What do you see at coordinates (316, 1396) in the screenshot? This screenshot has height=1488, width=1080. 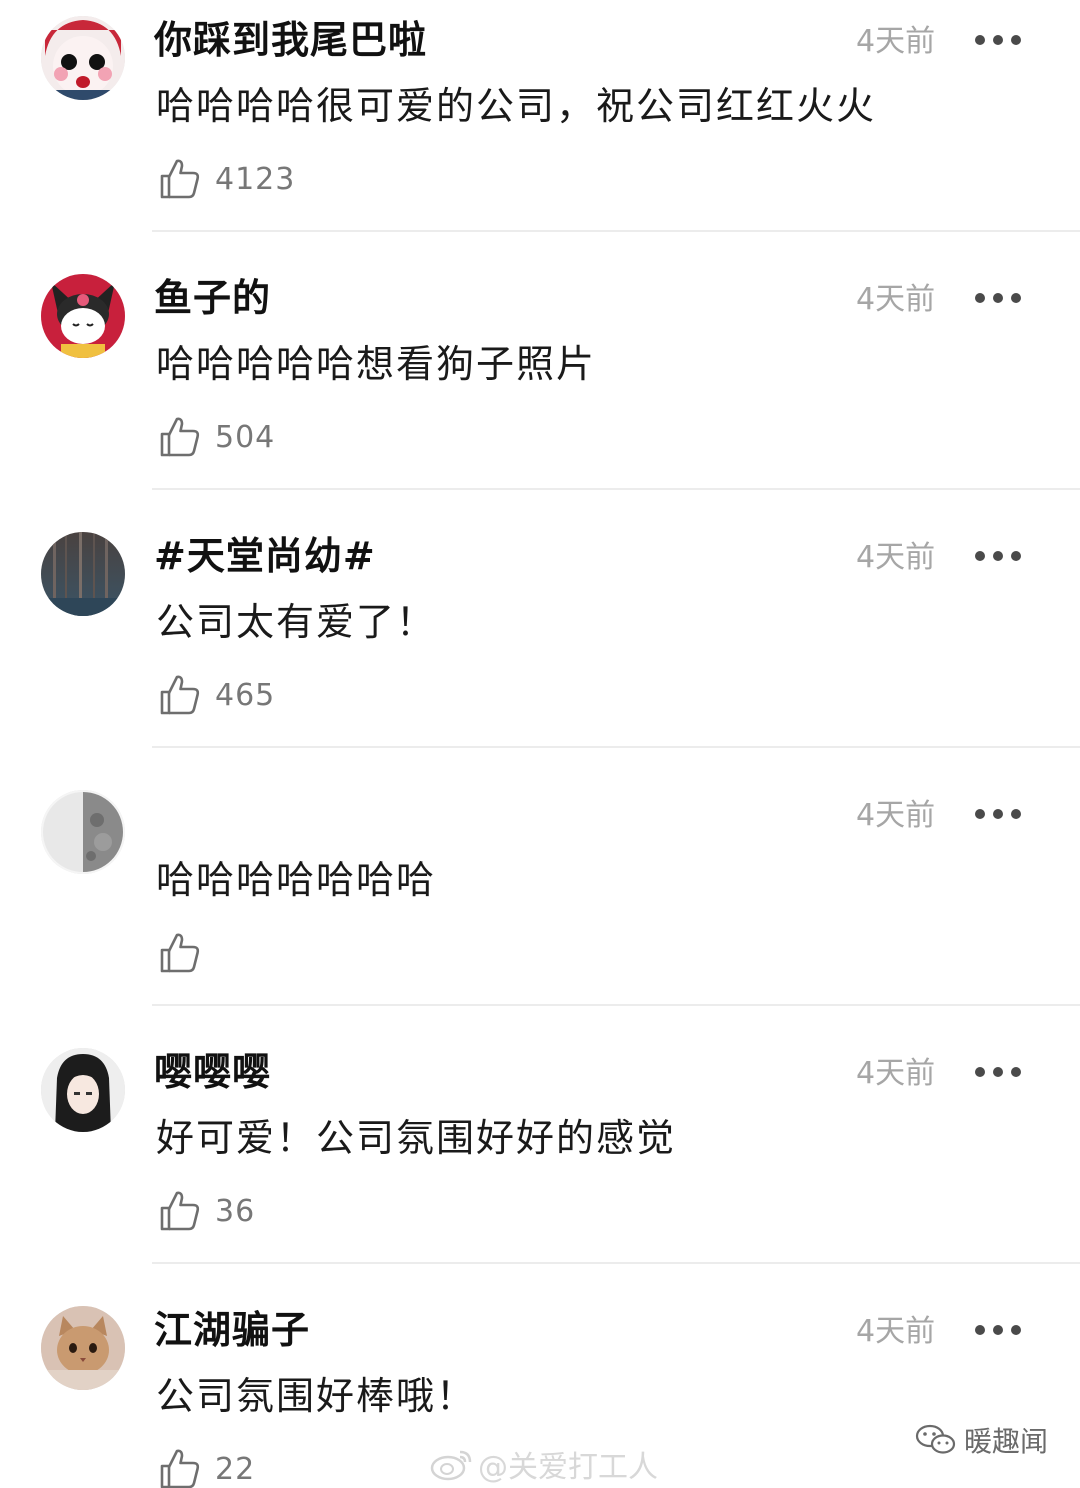 I see `comment-text: 公司氛围好棒哦！` at bounding box center [316, 1396].